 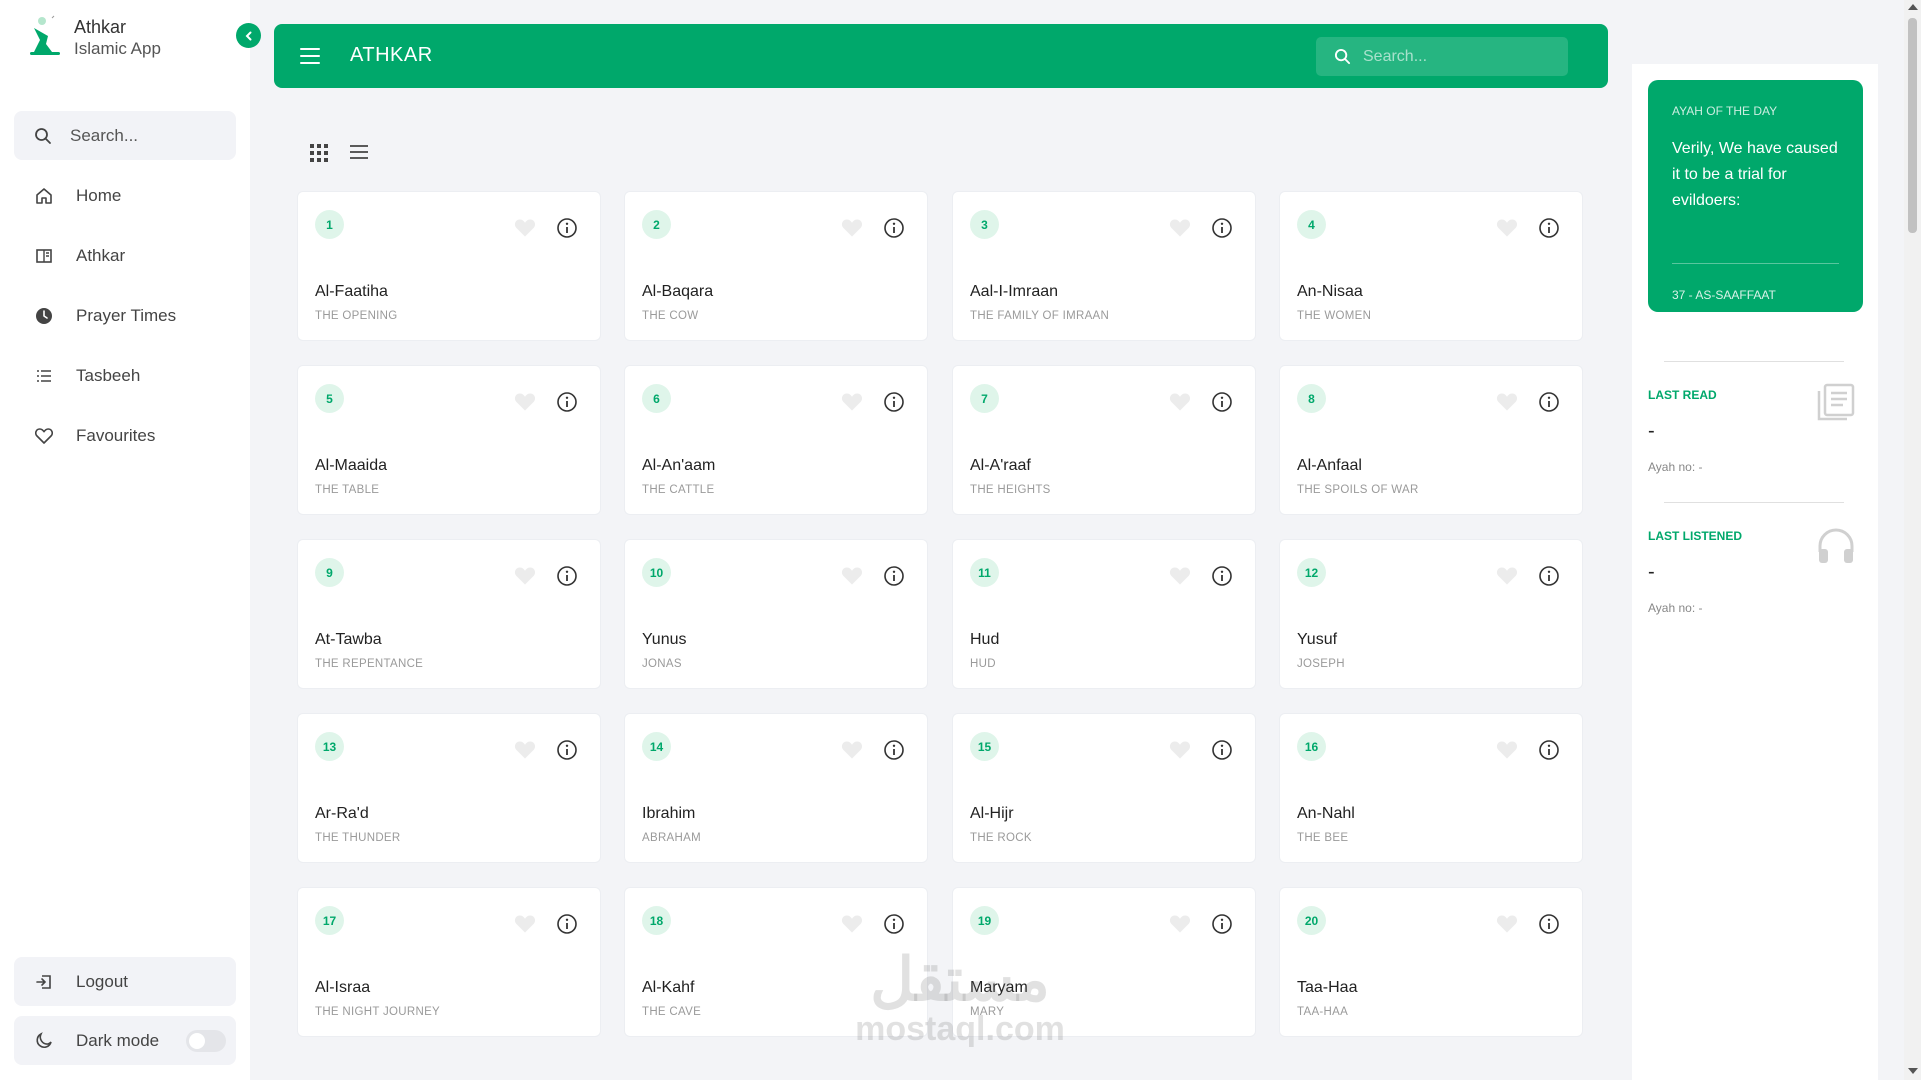 What do you see at coordinates (359, 153) in the screenshot?
I see `list-view-icon` at bounding box center [359, 153].